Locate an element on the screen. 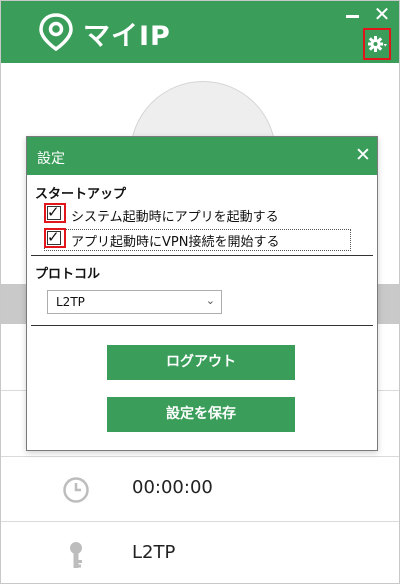  app-title: マイIP is located at coordinates (127, 36).